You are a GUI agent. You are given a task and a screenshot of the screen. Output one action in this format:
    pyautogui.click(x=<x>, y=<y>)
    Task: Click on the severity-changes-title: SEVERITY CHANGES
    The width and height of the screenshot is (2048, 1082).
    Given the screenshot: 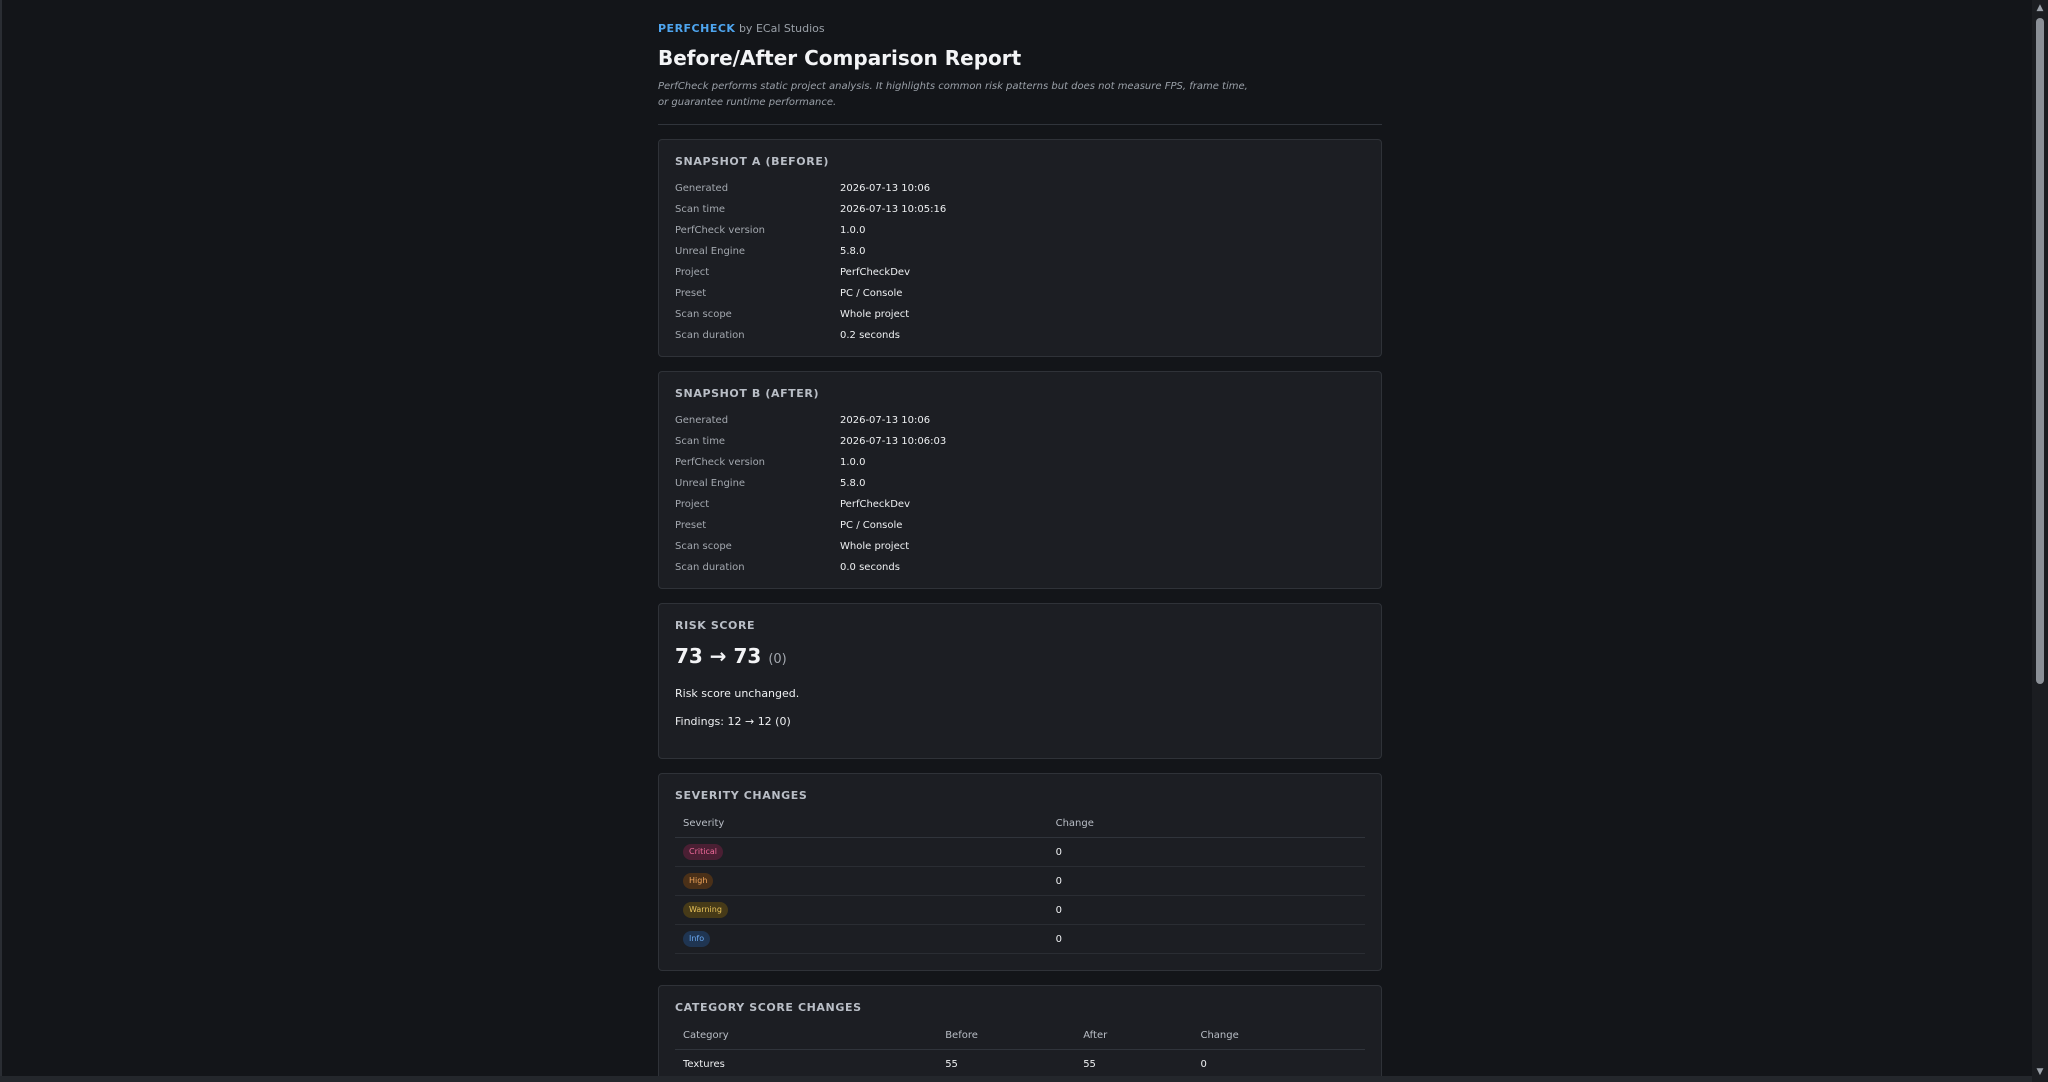 What is the action you would take?
    pyautogui.click(x=741, y=795)
    